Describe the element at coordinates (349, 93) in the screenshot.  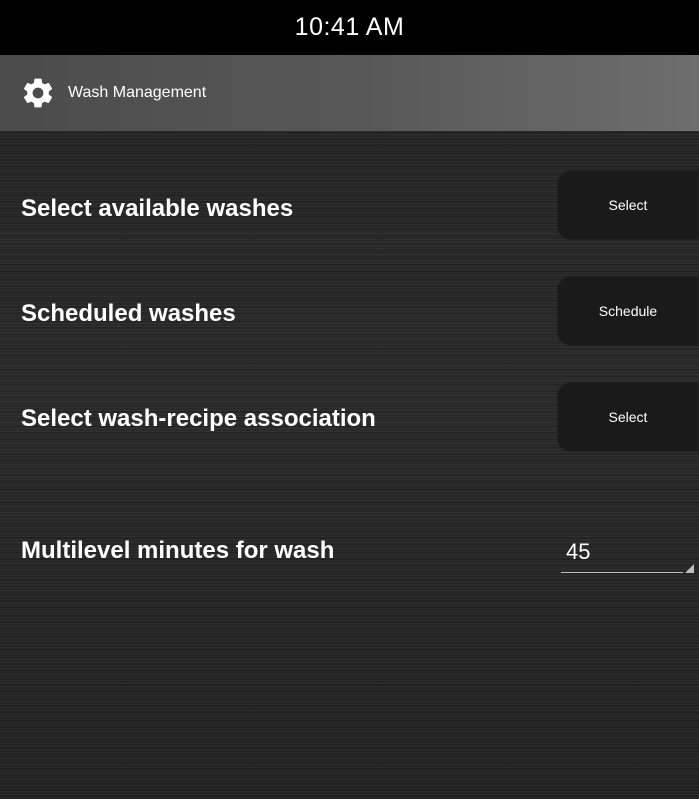
I see `app-bar: Wash Management` at that location.